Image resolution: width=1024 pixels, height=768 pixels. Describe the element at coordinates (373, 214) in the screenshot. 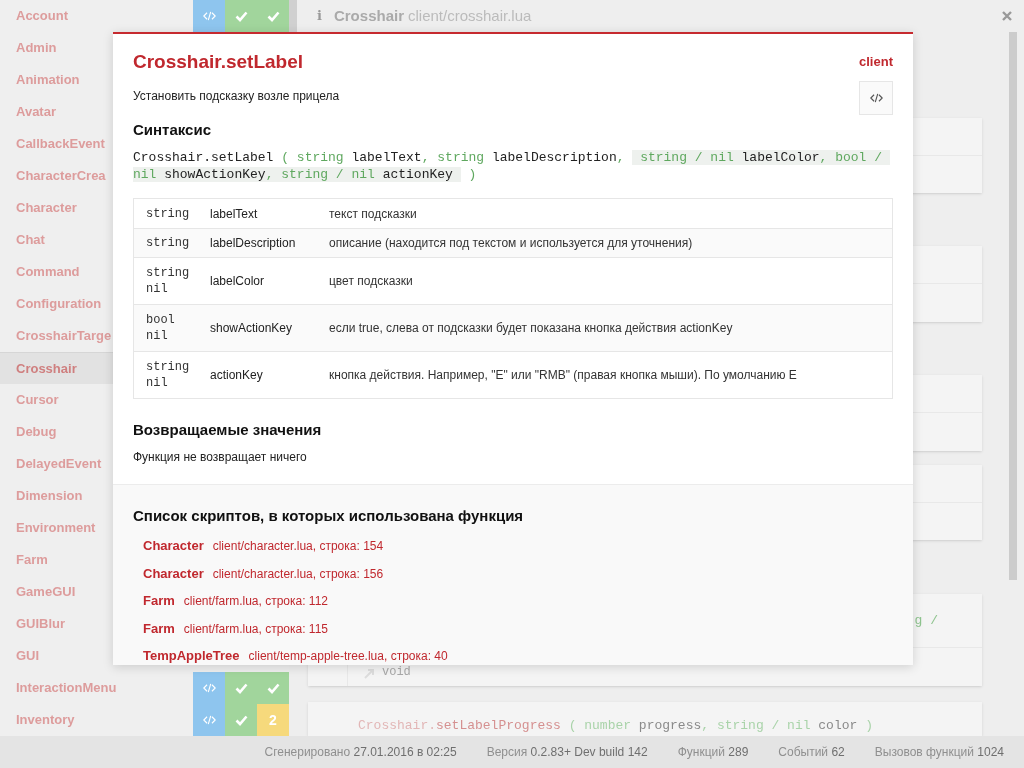

I see `param-description: текст подсказки` at that location.